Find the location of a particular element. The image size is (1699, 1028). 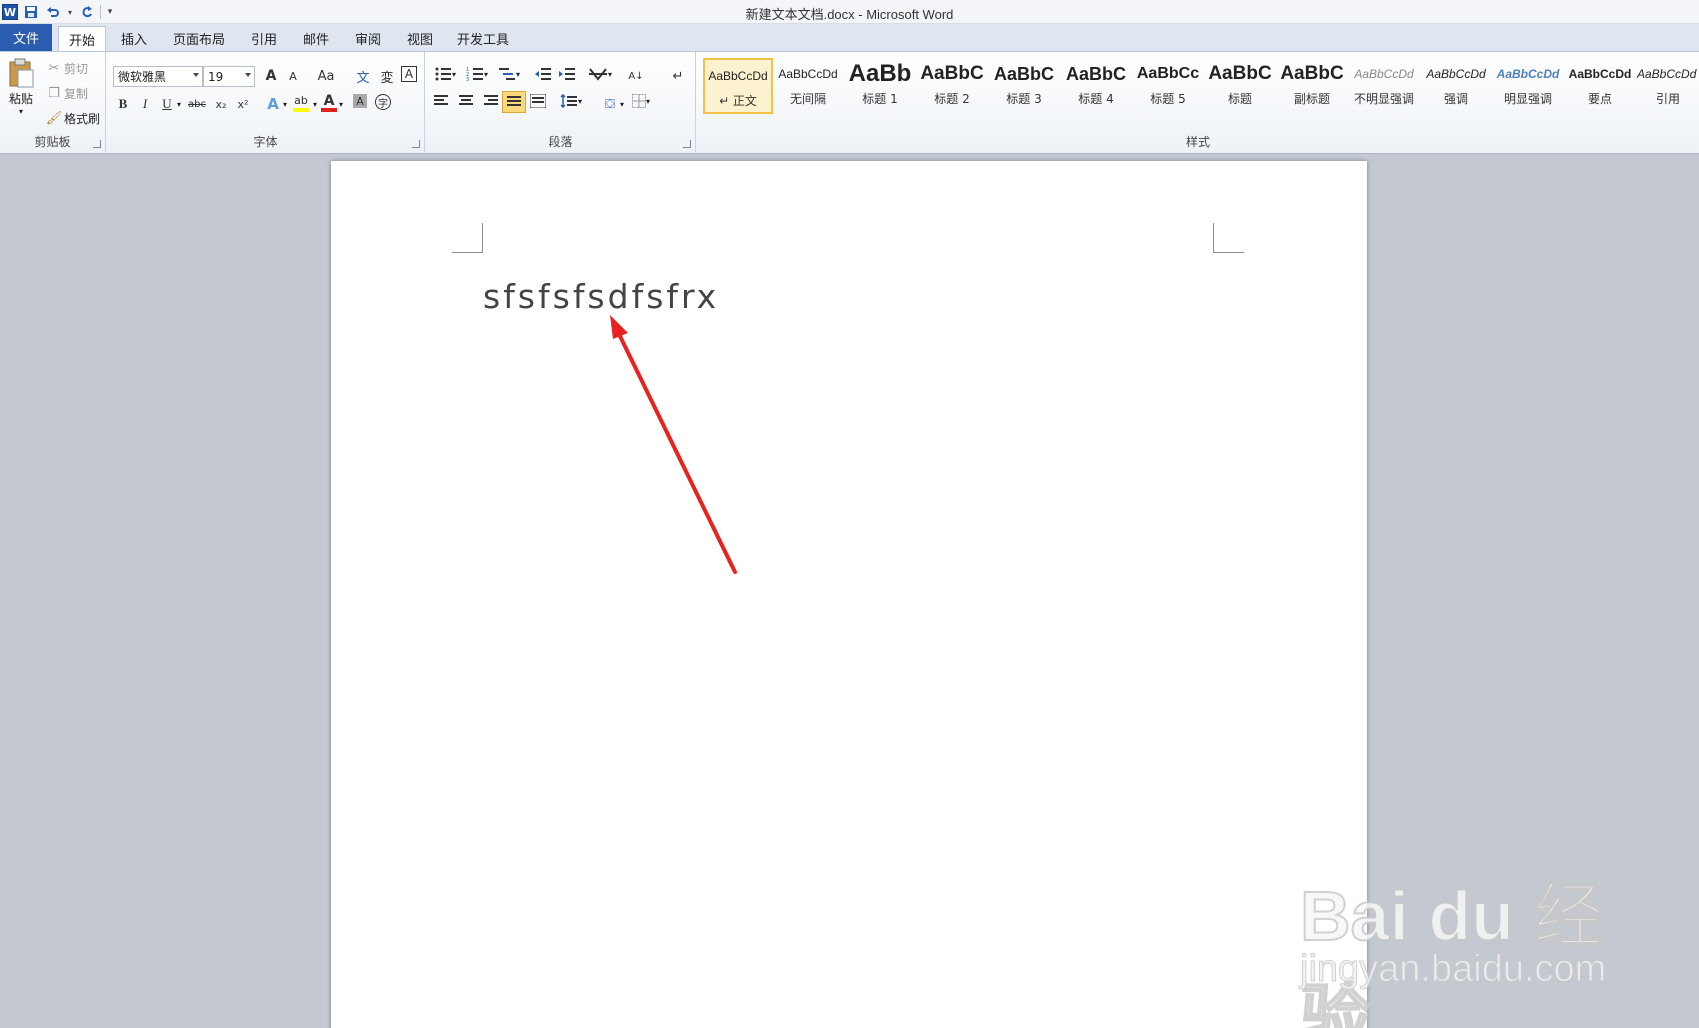

align-center-icon is located at coordinates (466, 100).